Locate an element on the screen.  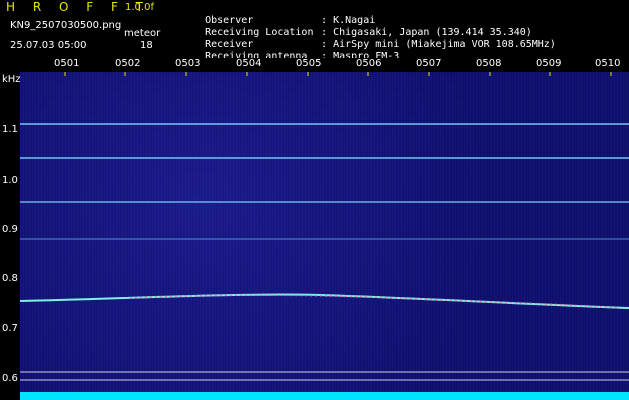
y-tick-label: 1.1 is located at coordinates (10, 129).